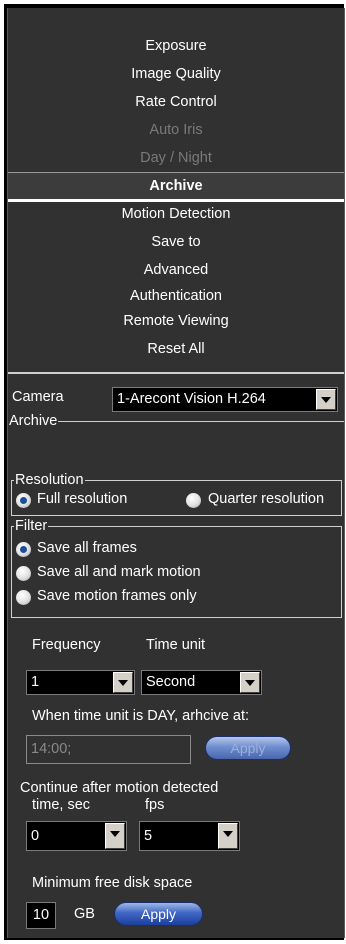 The image size is (346, 944). What do you see at coordinates (176, 74) in the screenshot?
I see `menu-item-image-quality: Image Quality` at bounding box center [176, 74].